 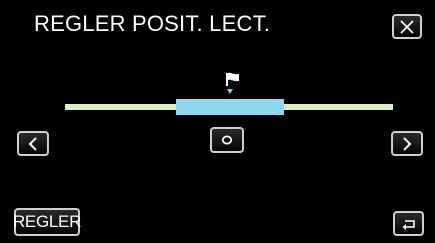 I want to click on previous-button, so click(x=33, y=143).